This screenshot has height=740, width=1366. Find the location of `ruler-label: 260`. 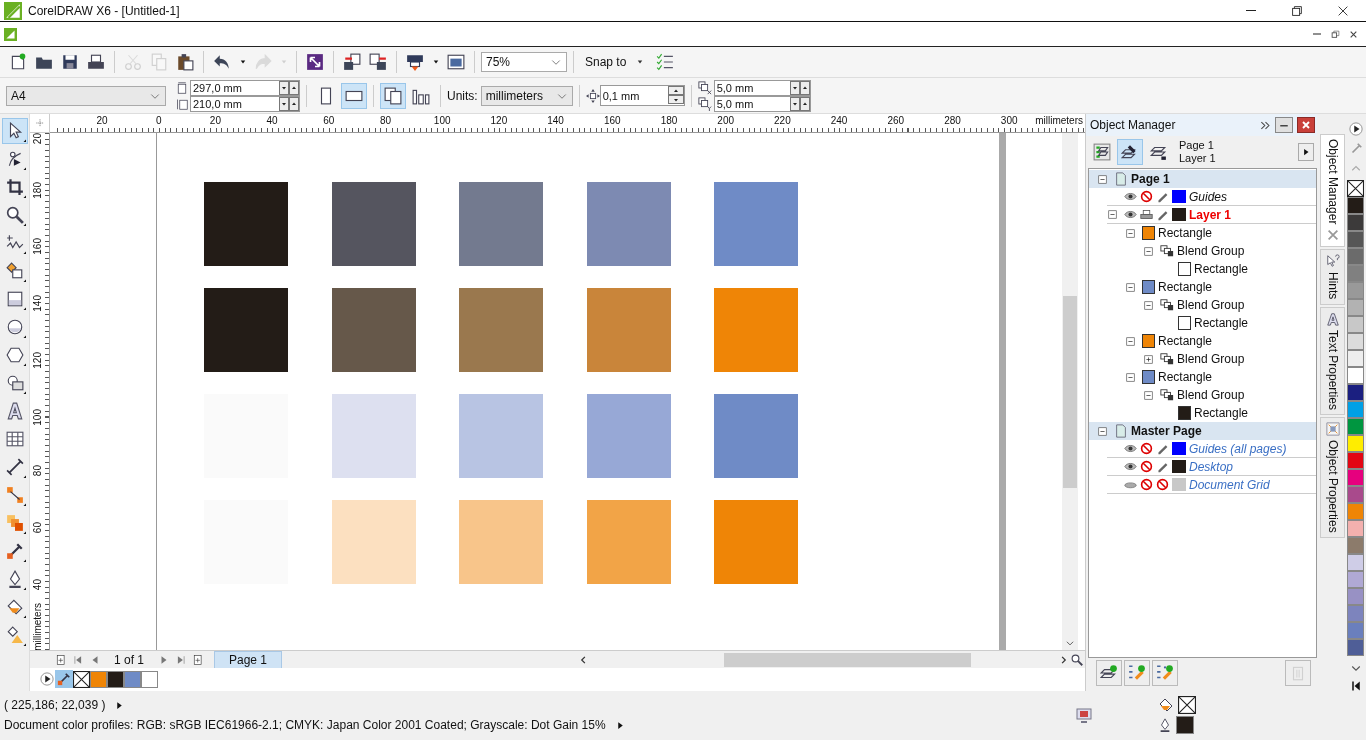

ruler-label: 260 is located at coordinates (896, 120).